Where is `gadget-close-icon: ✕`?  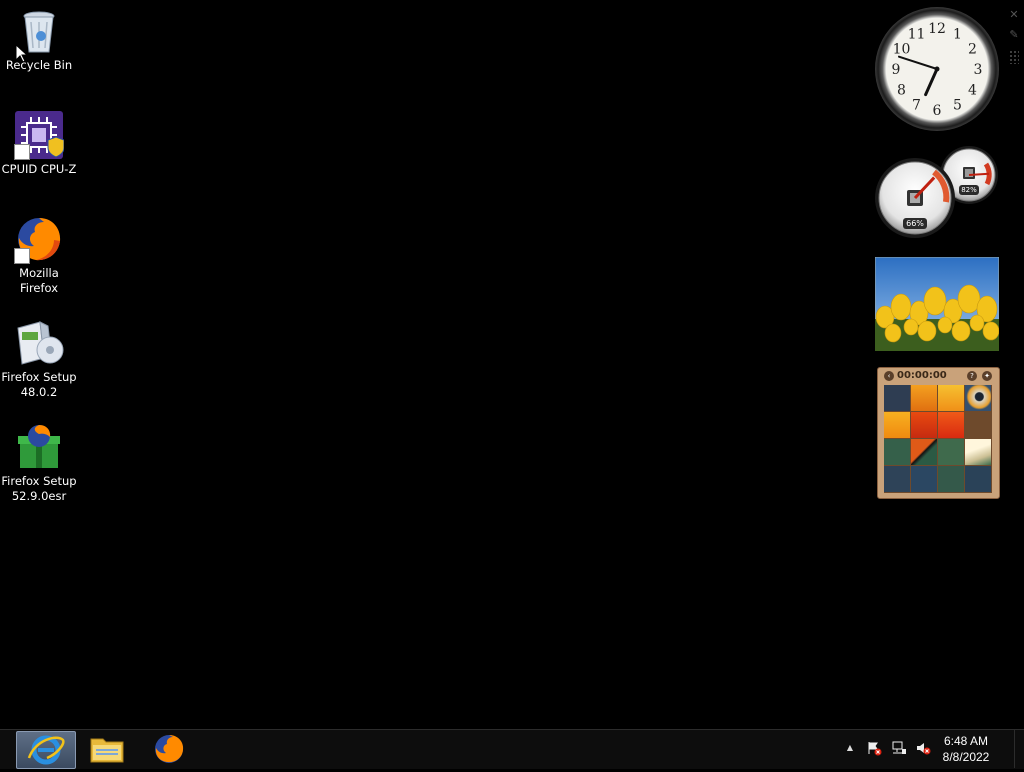
gadget-close-icon: ✕ is located at coordinates (1014, 15).